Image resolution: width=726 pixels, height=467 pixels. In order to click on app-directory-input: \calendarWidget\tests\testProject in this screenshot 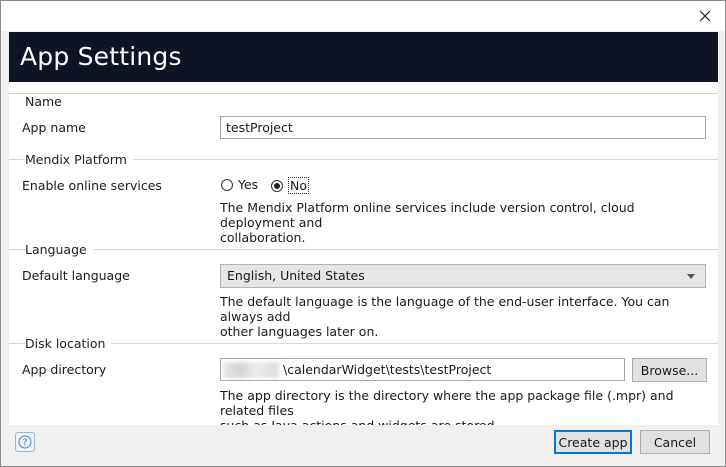, I will do `click(422, 369)`.